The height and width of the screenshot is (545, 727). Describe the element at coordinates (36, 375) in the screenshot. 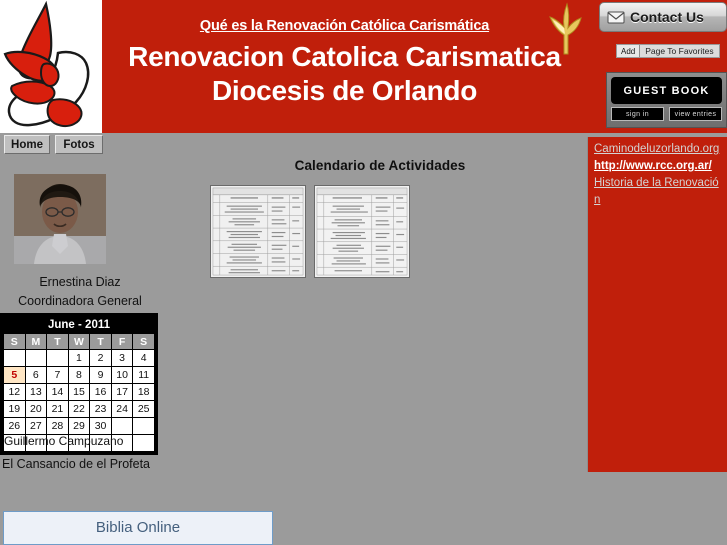

I see `calendar-day: 6` at that location.